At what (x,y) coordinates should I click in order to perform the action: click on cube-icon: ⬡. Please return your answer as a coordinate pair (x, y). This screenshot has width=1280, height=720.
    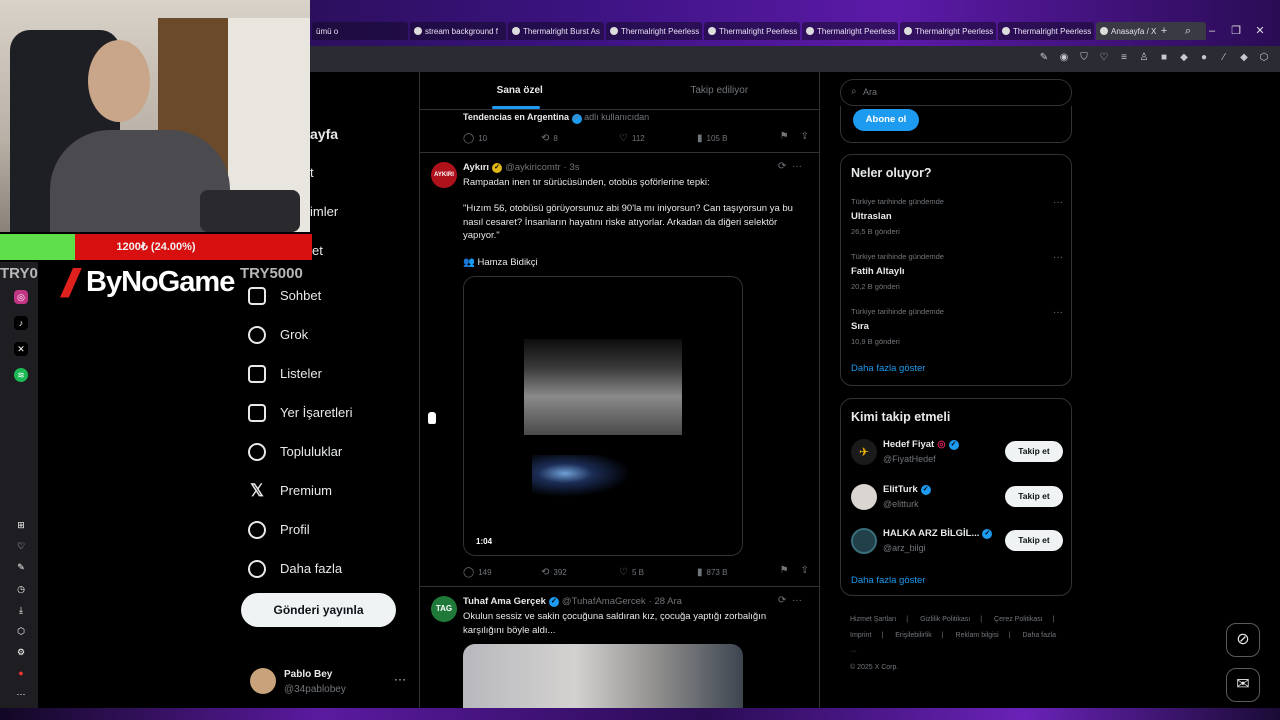
    Looking at the image, I should click on (21, 631).